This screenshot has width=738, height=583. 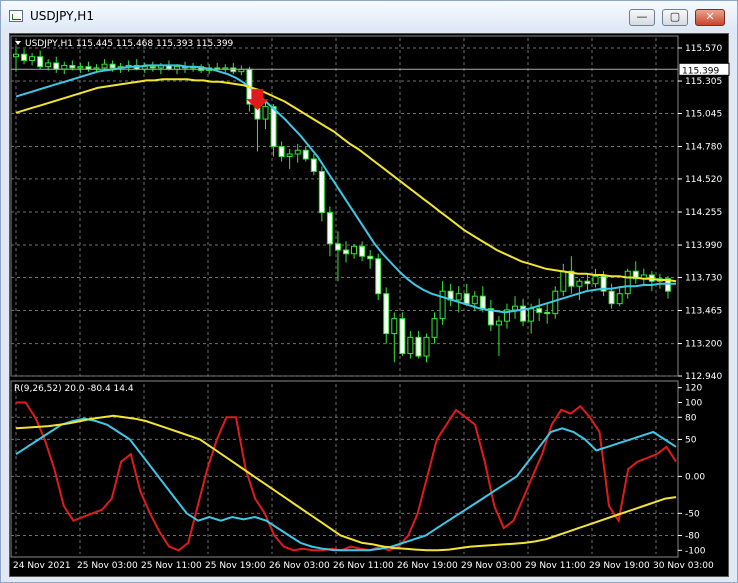 What do you see at coordinates (619, 566) in the screenshot?
I see `x-tick-label: 29 Nov 19:00` at bounding box center [619, 566].